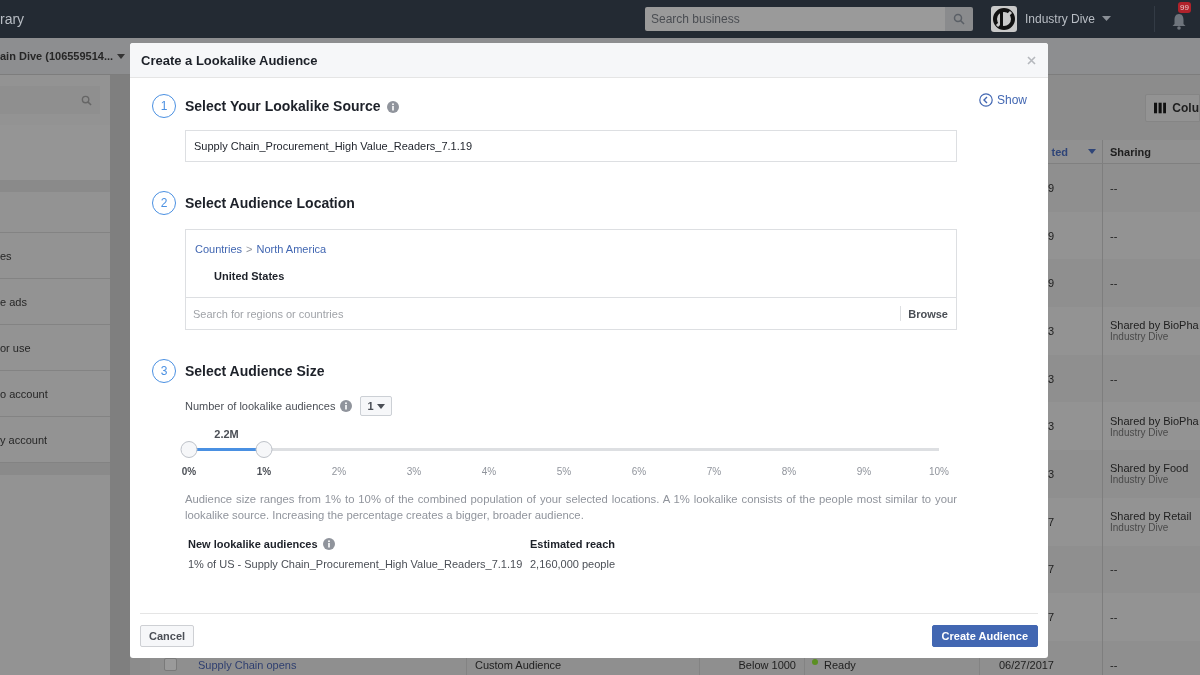 This screenshot has height=675, width=1200. I want to click on field-label: Number of lookalike audiences, so click(260, 406).